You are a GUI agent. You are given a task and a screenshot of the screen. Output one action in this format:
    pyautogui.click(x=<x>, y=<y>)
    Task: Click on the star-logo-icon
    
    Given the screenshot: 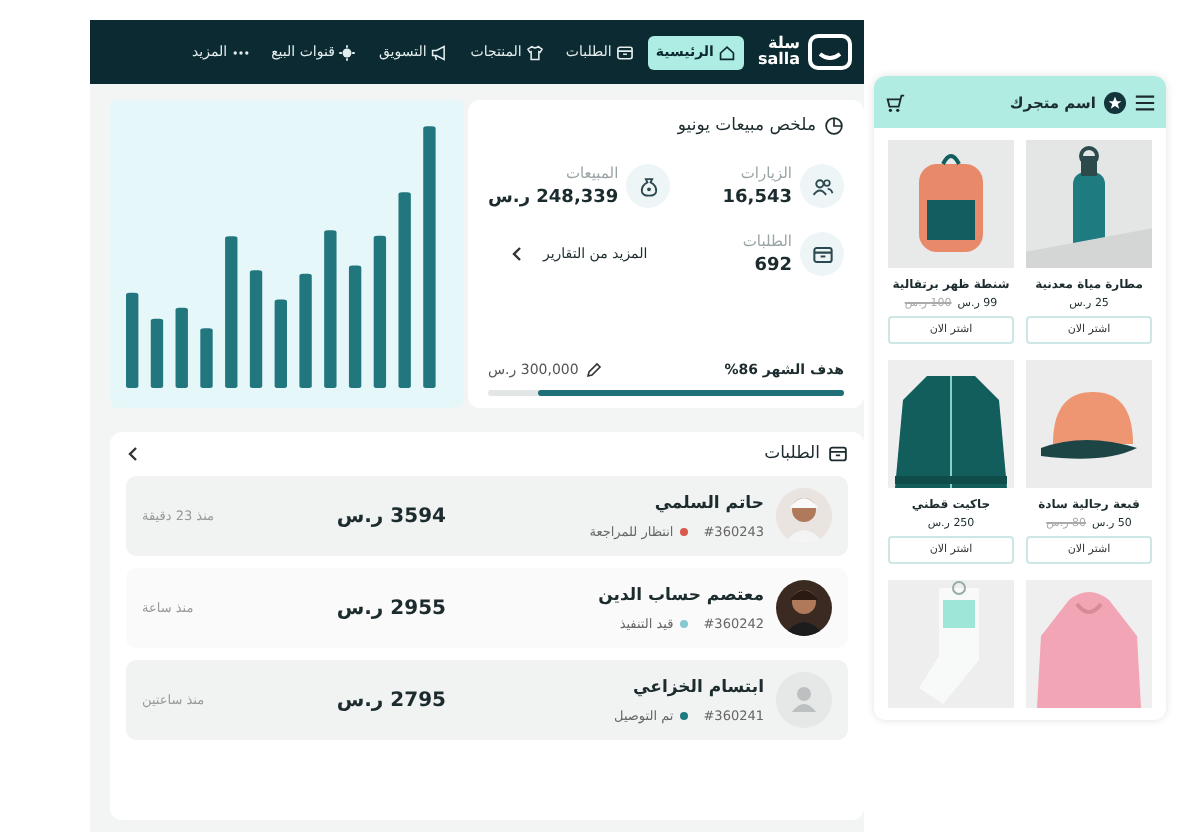 What is the action you would take?
    pyautogui.click(x=1115, y=102)
    